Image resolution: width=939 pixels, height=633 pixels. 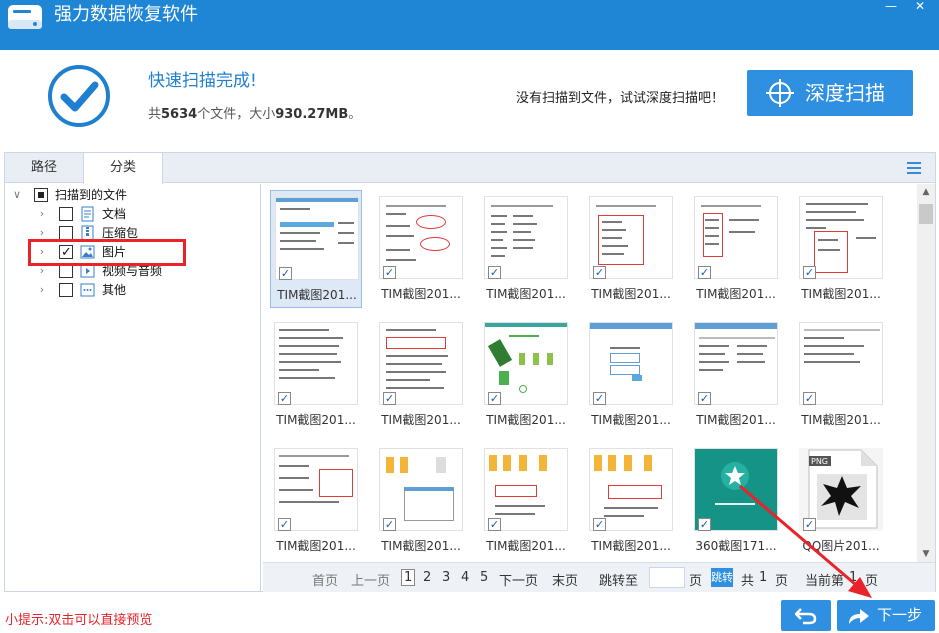 I want to click on summary-suffix: 。, so click(x=355, y=114).